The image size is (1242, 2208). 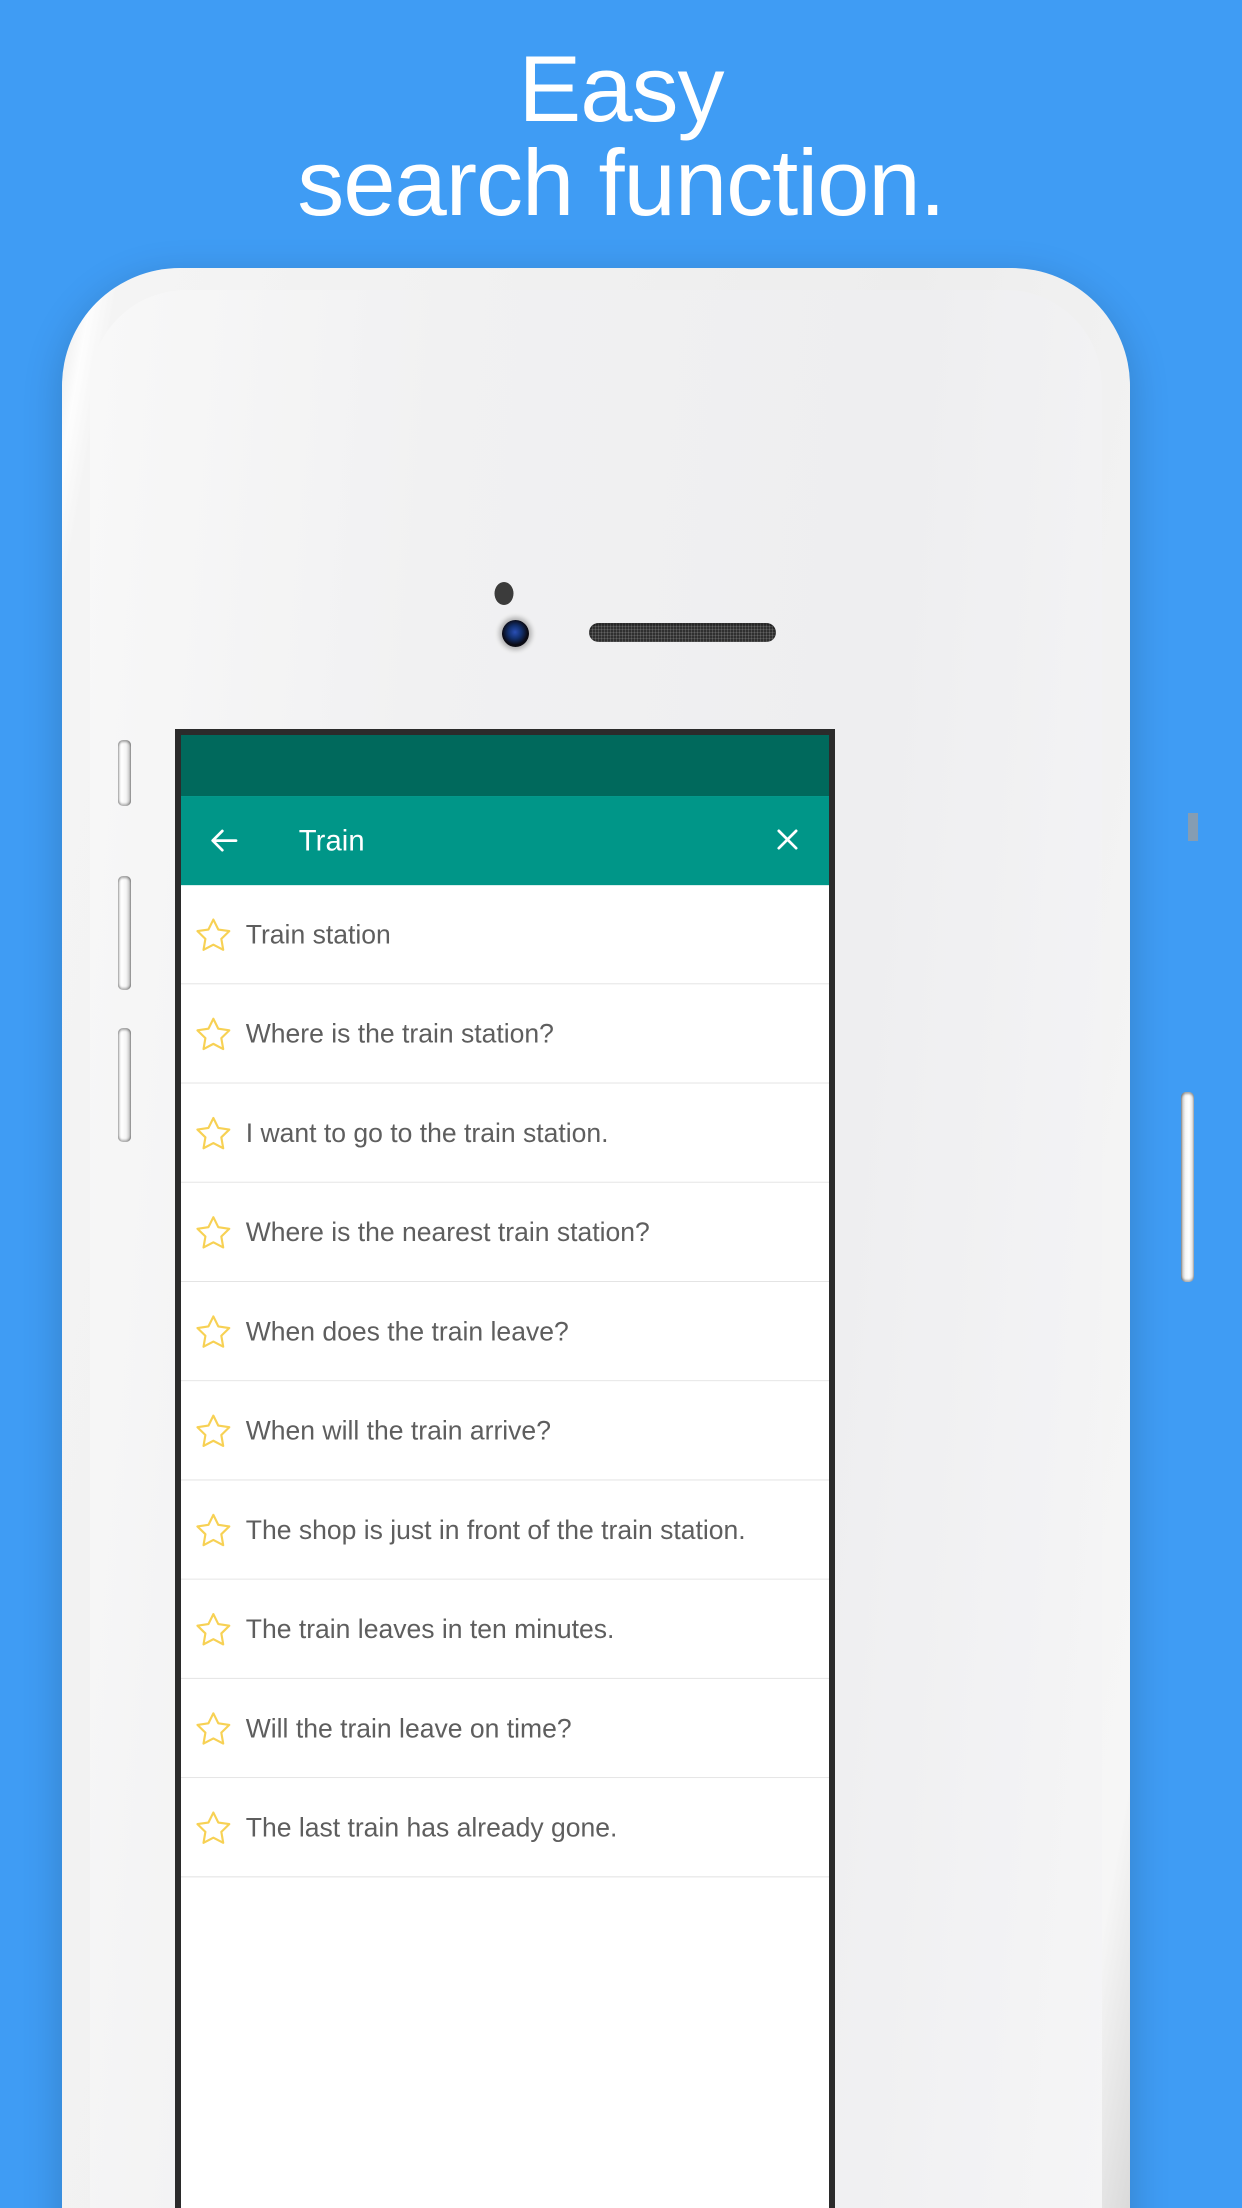 I want to click on list-item: When will the train arrive?, so click(x=505, y=1431).